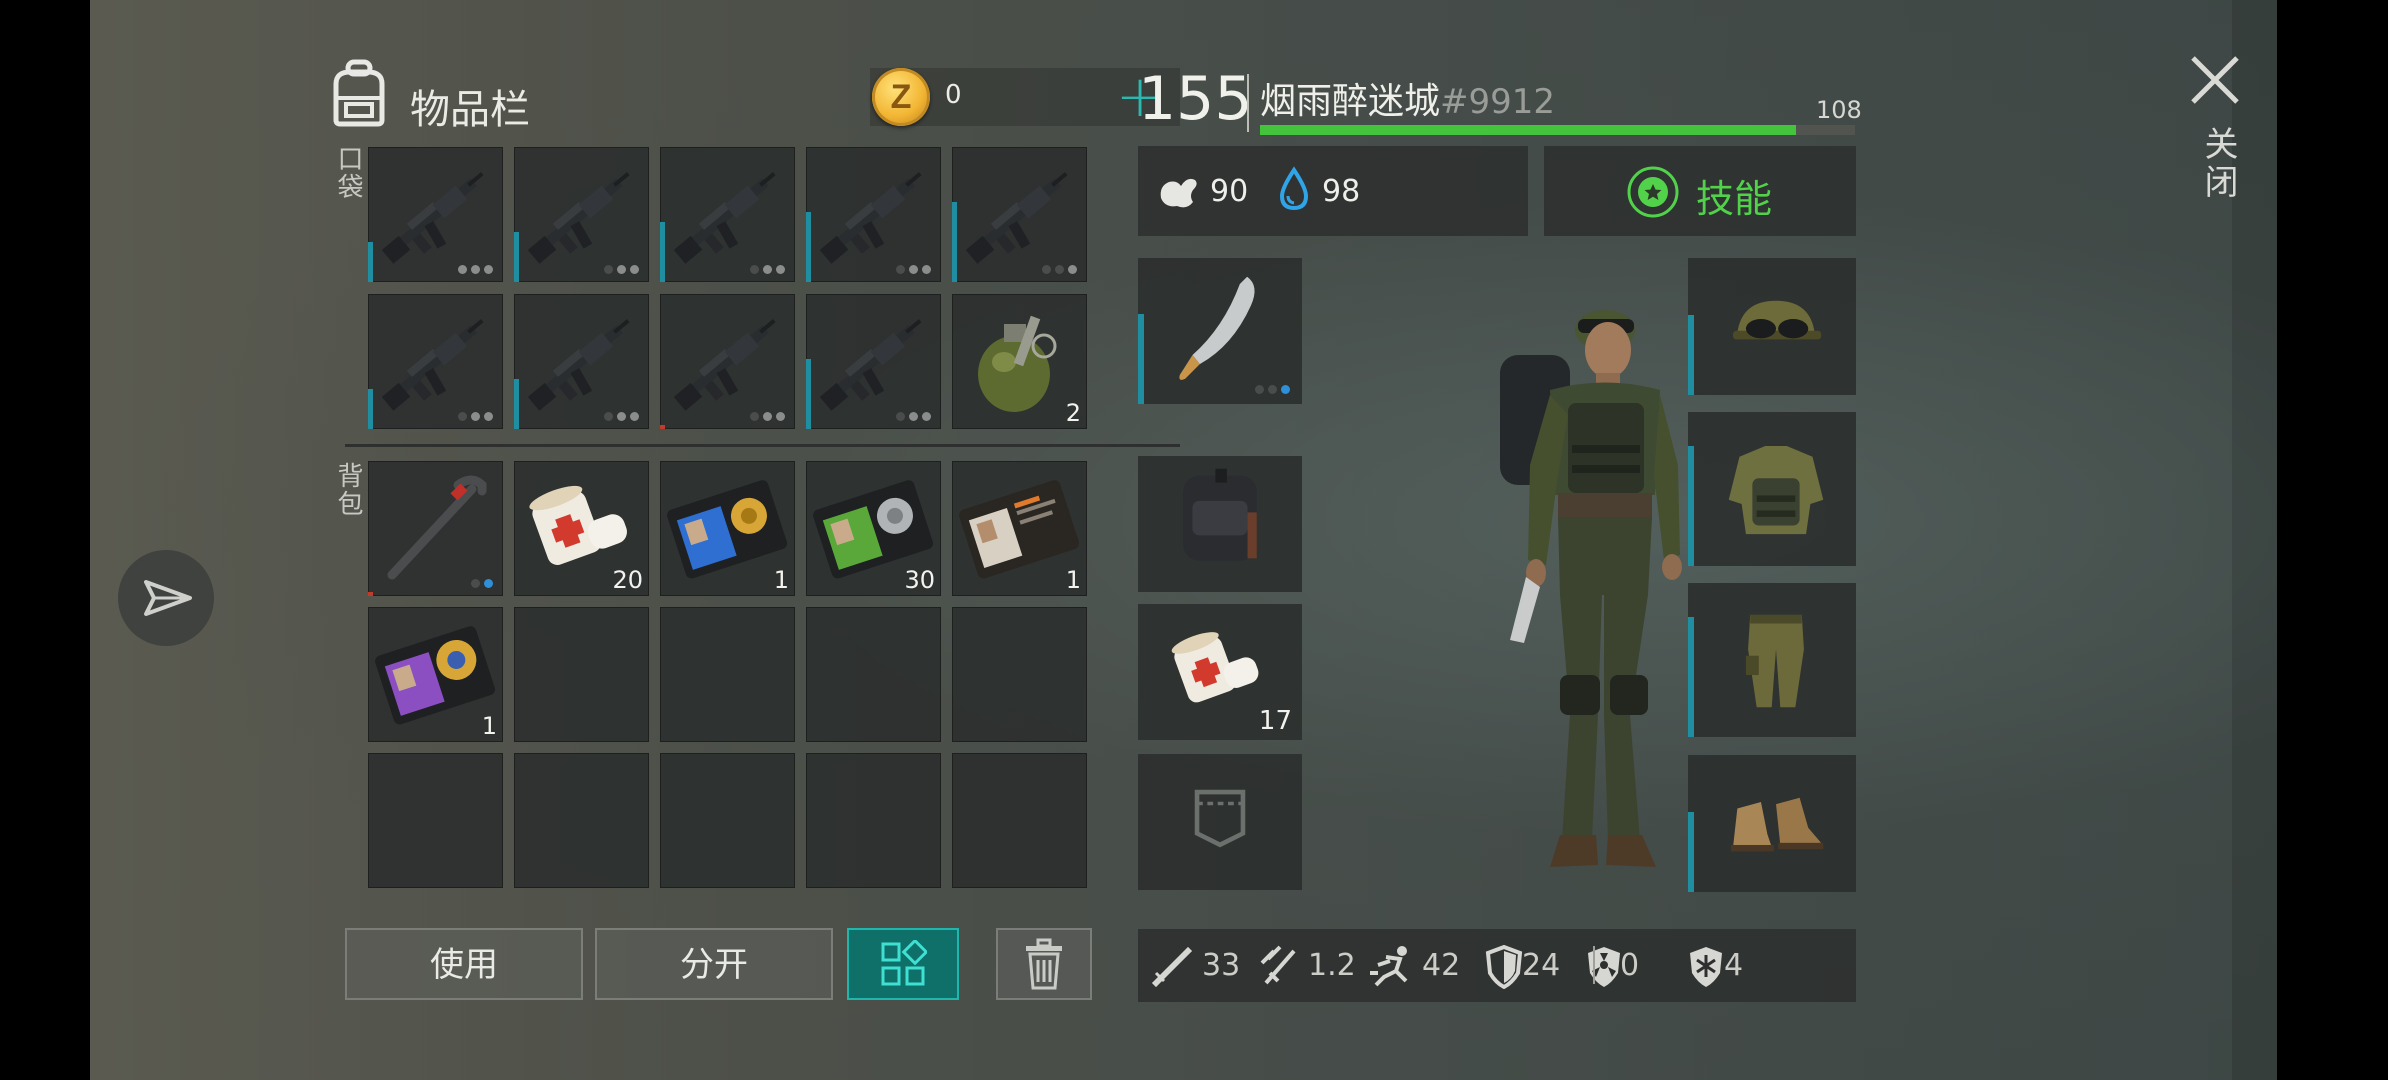  Describe the element at coordinates (1557, 130) in the screenshot. I see `xp-bar` at that location.